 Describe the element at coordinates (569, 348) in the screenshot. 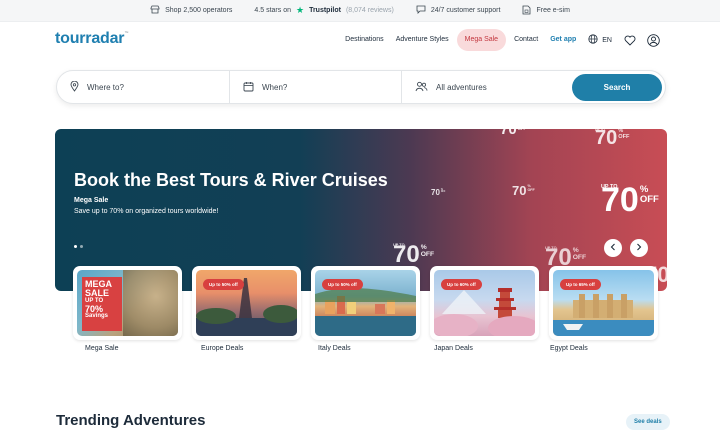

I see `deal-label-egypt: Egypt Deals` at that location.